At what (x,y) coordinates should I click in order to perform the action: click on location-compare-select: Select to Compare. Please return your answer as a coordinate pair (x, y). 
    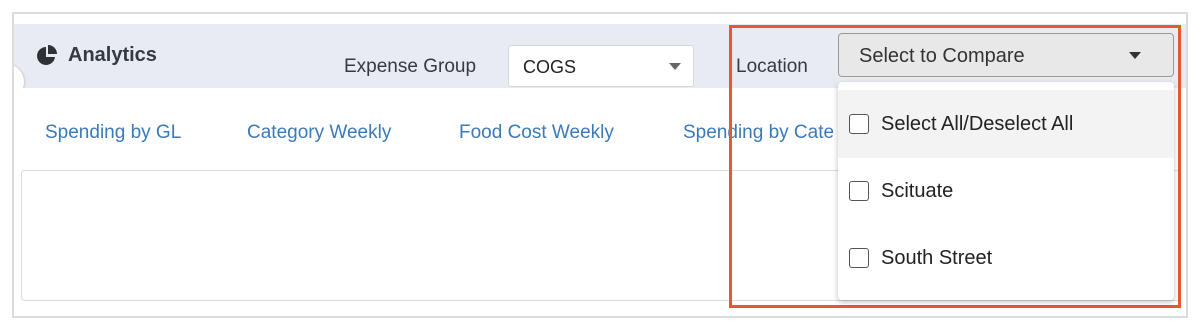
    Looking at the image, I should click on (1006, 55).